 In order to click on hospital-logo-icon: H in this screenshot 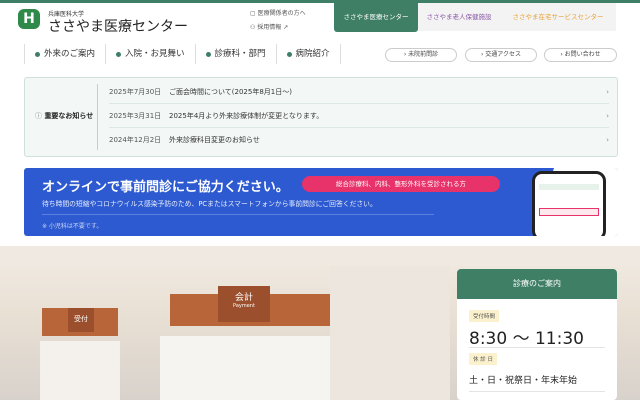, I will do `click(29, 19)`.